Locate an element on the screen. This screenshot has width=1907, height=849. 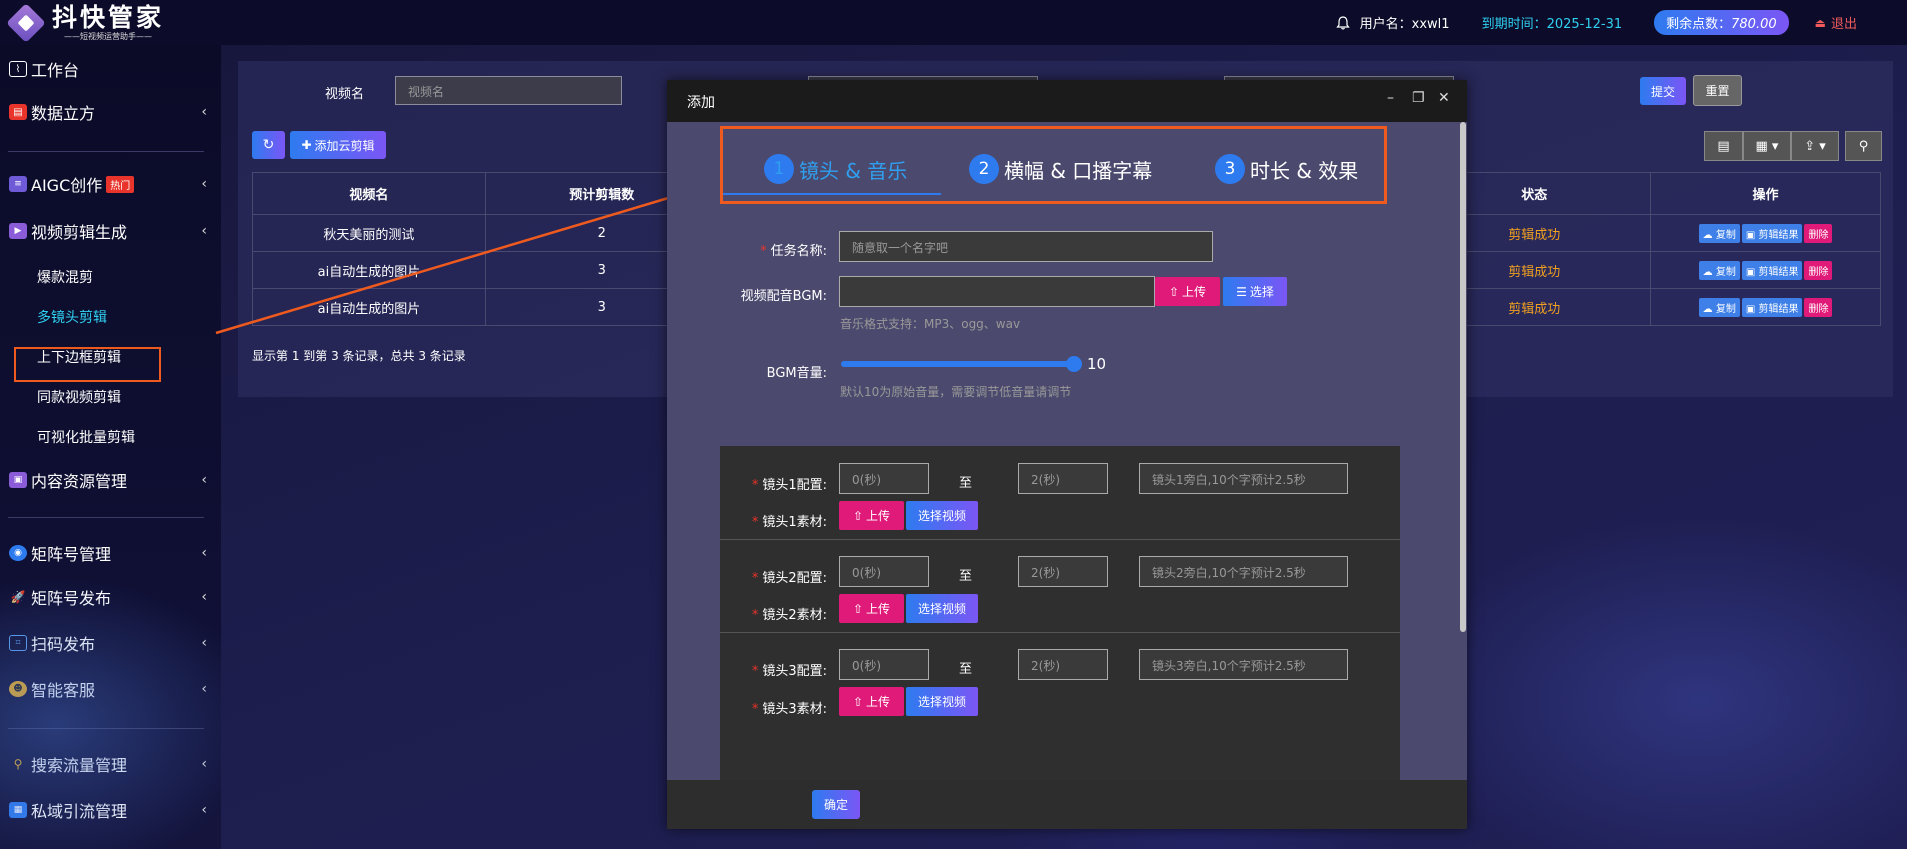
to-label: 至 is located at coordinates (966, 483).